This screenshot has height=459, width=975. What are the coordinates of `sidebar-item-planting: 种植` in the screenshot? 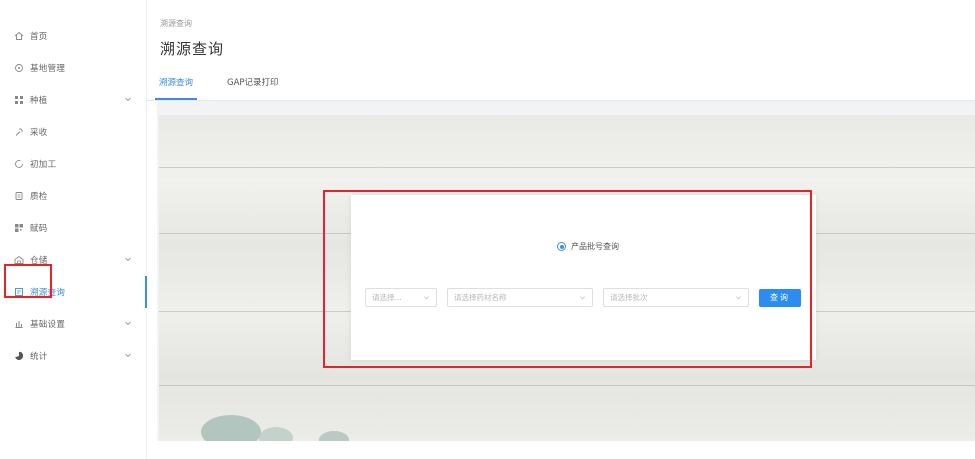 It's located at (73, 100).